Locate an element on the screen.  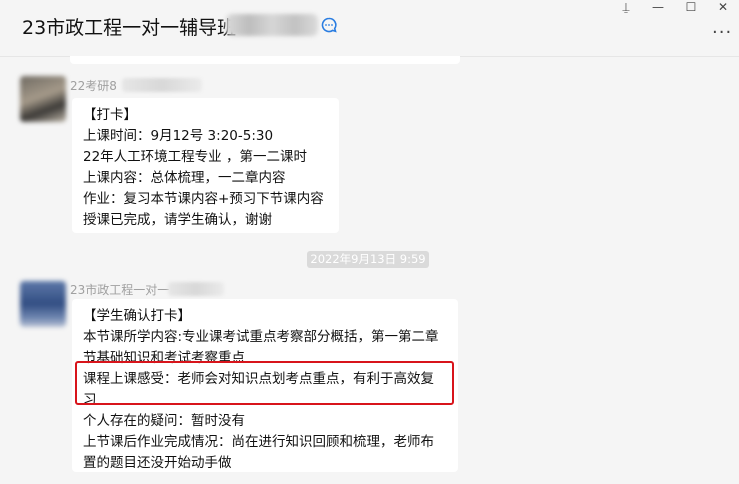
message-line: 22年人工环境工程专业 ，第一二课时 is located at coordinates (195, 157).